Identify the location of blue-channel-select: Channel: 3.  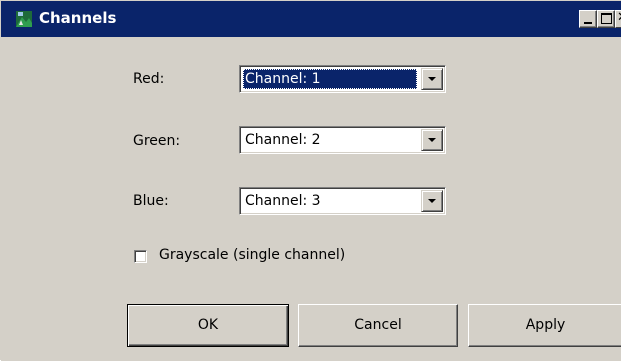
(342, 201).